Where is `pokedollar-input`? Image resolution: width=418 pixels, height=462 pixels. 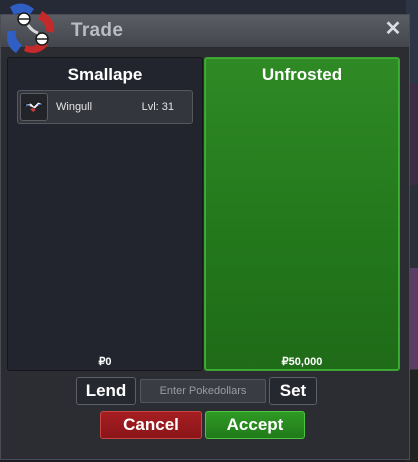
pokedollar-input is located at coordinates (203, 391).